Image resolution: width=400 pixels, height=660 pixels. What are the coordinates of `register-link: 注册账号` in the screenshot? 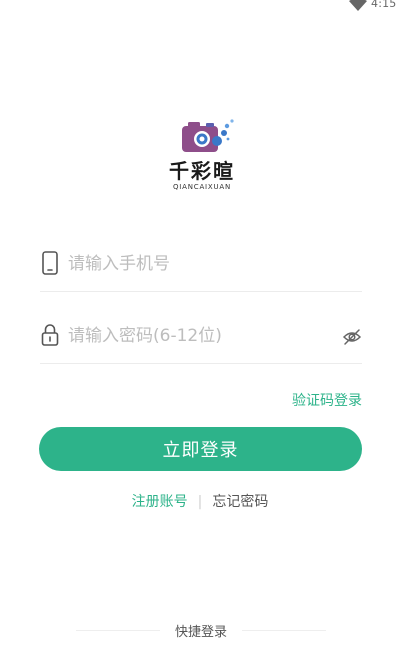 It's located at (160, 502).